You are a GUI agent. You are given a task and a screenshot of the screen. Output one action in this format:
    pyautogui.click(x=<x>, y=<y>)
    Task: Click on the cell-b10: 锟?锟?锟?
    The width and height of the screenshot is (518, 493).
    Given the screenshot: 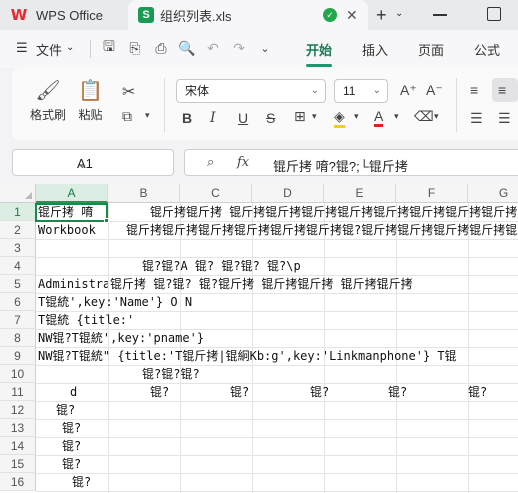 What is the action you would take?
    pyautogui.click(x=202, y=374)
    